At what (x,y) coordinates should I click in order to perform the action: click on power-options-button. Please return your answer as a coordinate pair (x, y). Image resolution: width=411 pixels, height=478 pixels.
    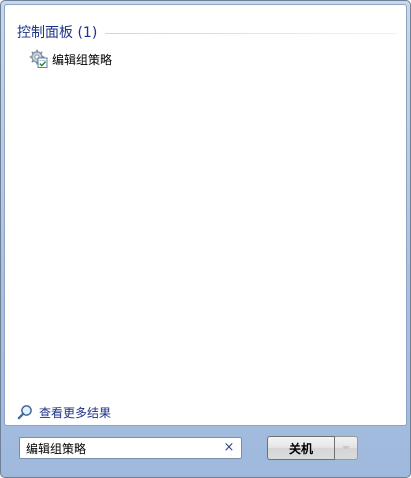
    Looking at the image, I should click on (346, 448).